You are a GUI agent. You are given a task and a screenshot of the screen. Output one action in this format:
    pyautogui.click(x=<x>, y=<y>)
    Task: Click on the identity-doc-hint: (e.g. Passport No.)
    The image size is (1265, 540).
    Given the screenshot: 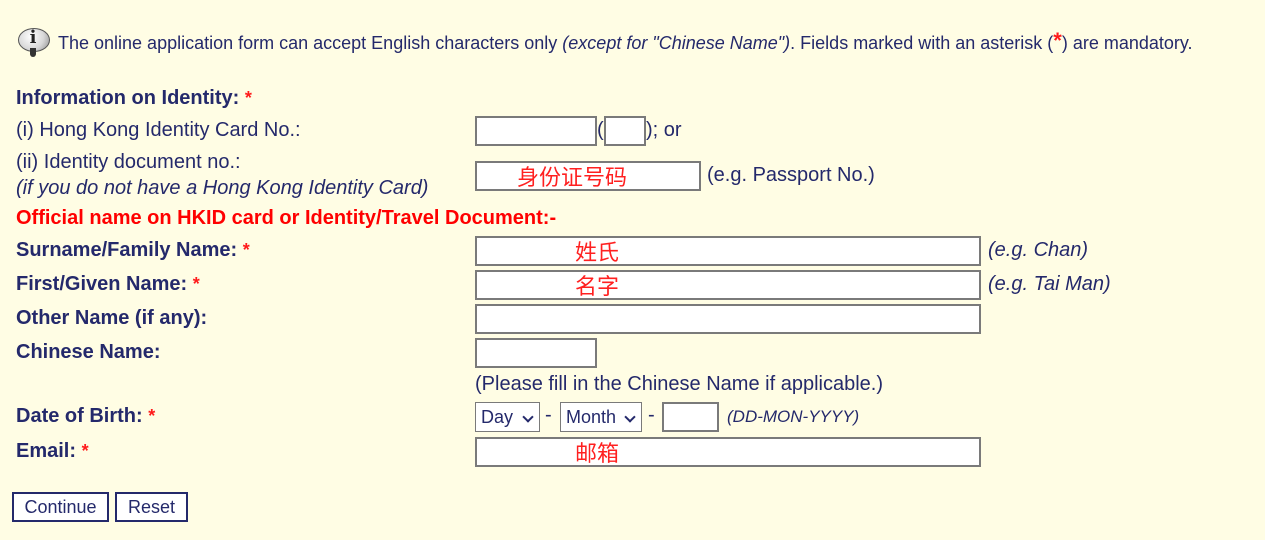 What is the action you would take?
    pyautogui.click(x=791, y=175)
    